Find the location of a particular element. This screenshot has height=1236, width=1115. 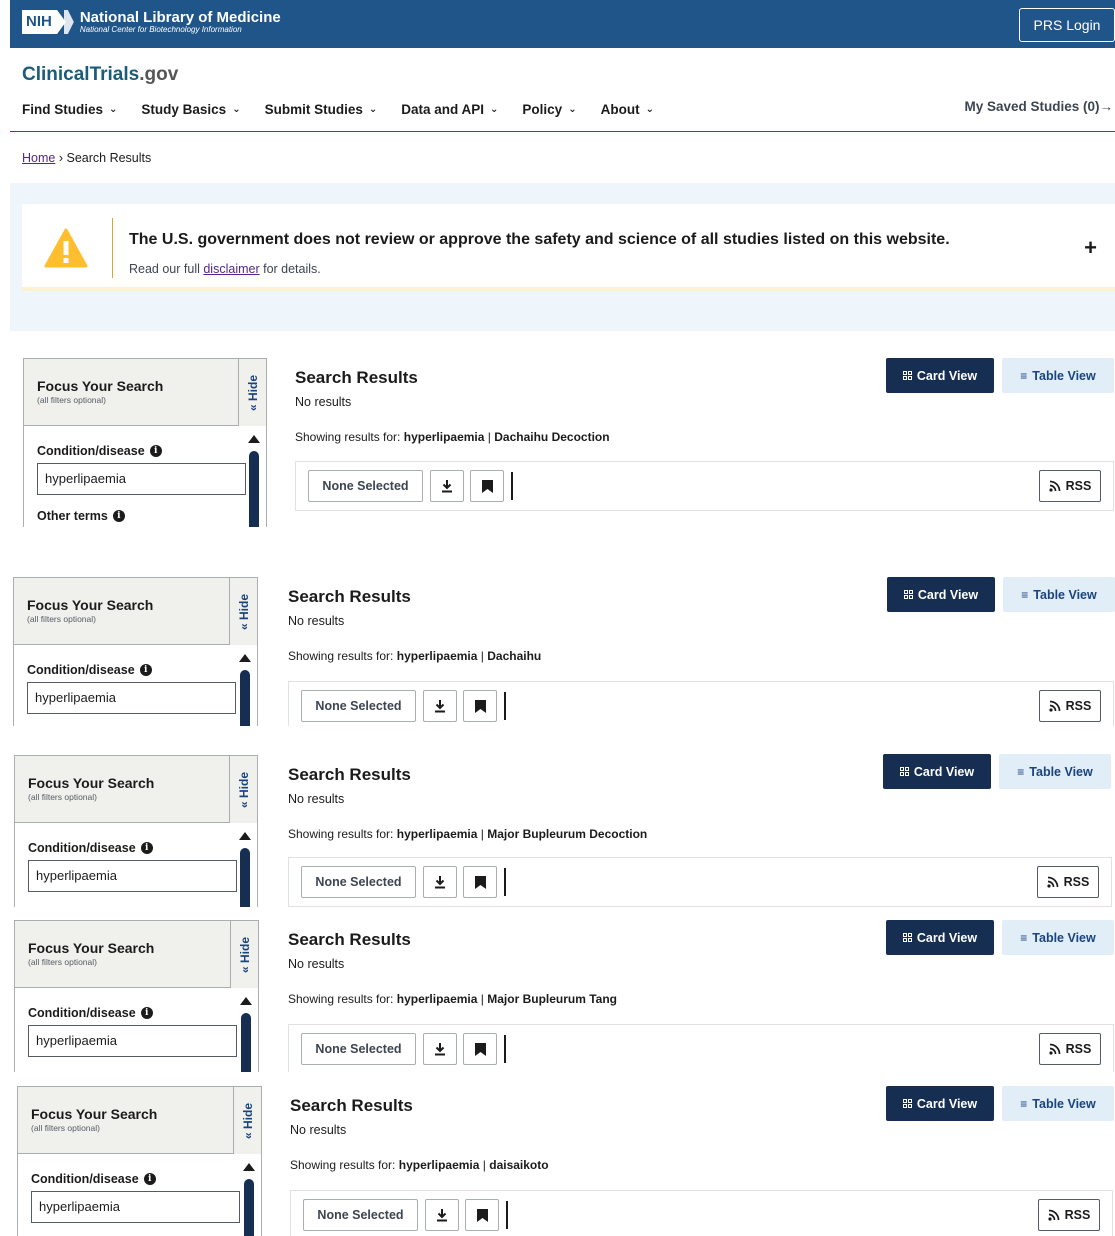

download-icon is located at coordinates (440, 1049).